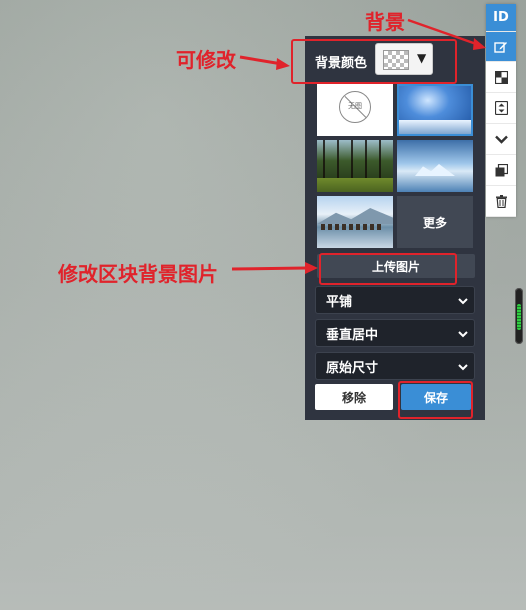 The width and height of the screenshot is (526, 610). Describe the element at coordinates (283, 64) in the screenshot. I see `arrow-editable-head` at that location.